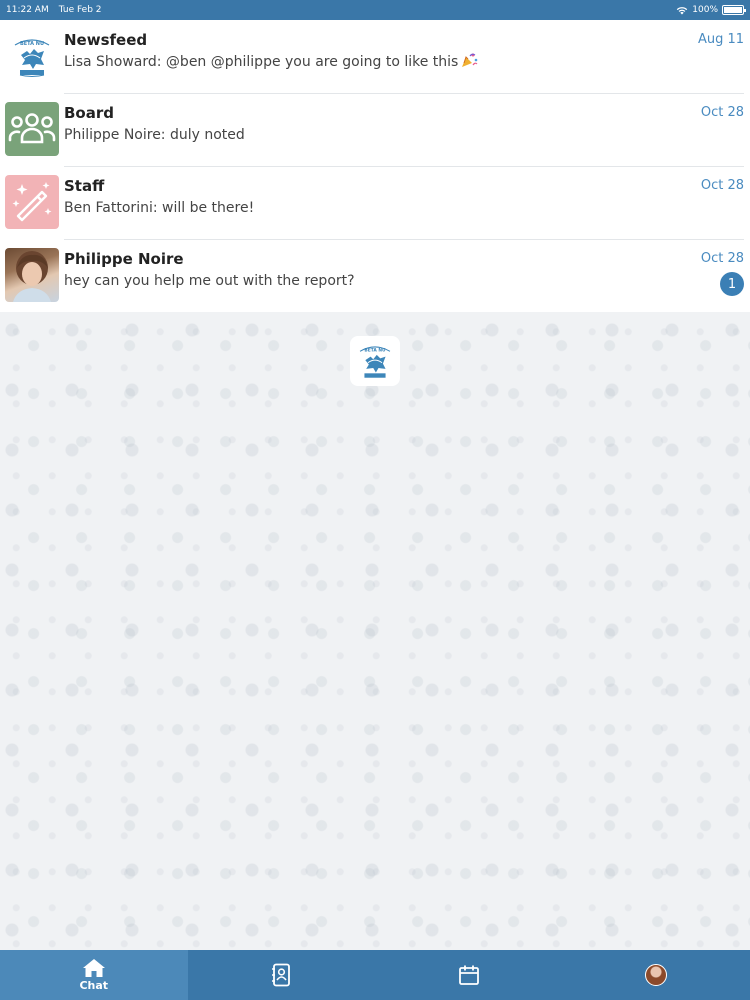 Image resolution: width=750 pixels, height=1000 pixels. Describe the element at coordinates (705, 10) in the screenshot. I see `battery-percent: 100%` at that location.